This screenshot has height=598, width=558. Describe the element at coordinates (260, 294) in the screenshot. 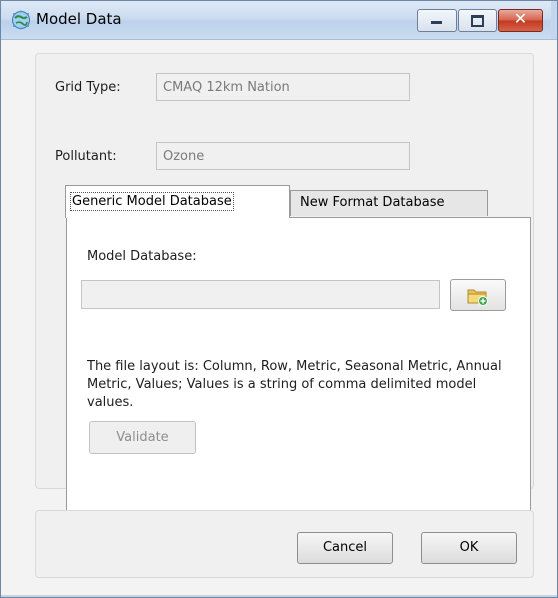

I see `model-database-input` at that location.